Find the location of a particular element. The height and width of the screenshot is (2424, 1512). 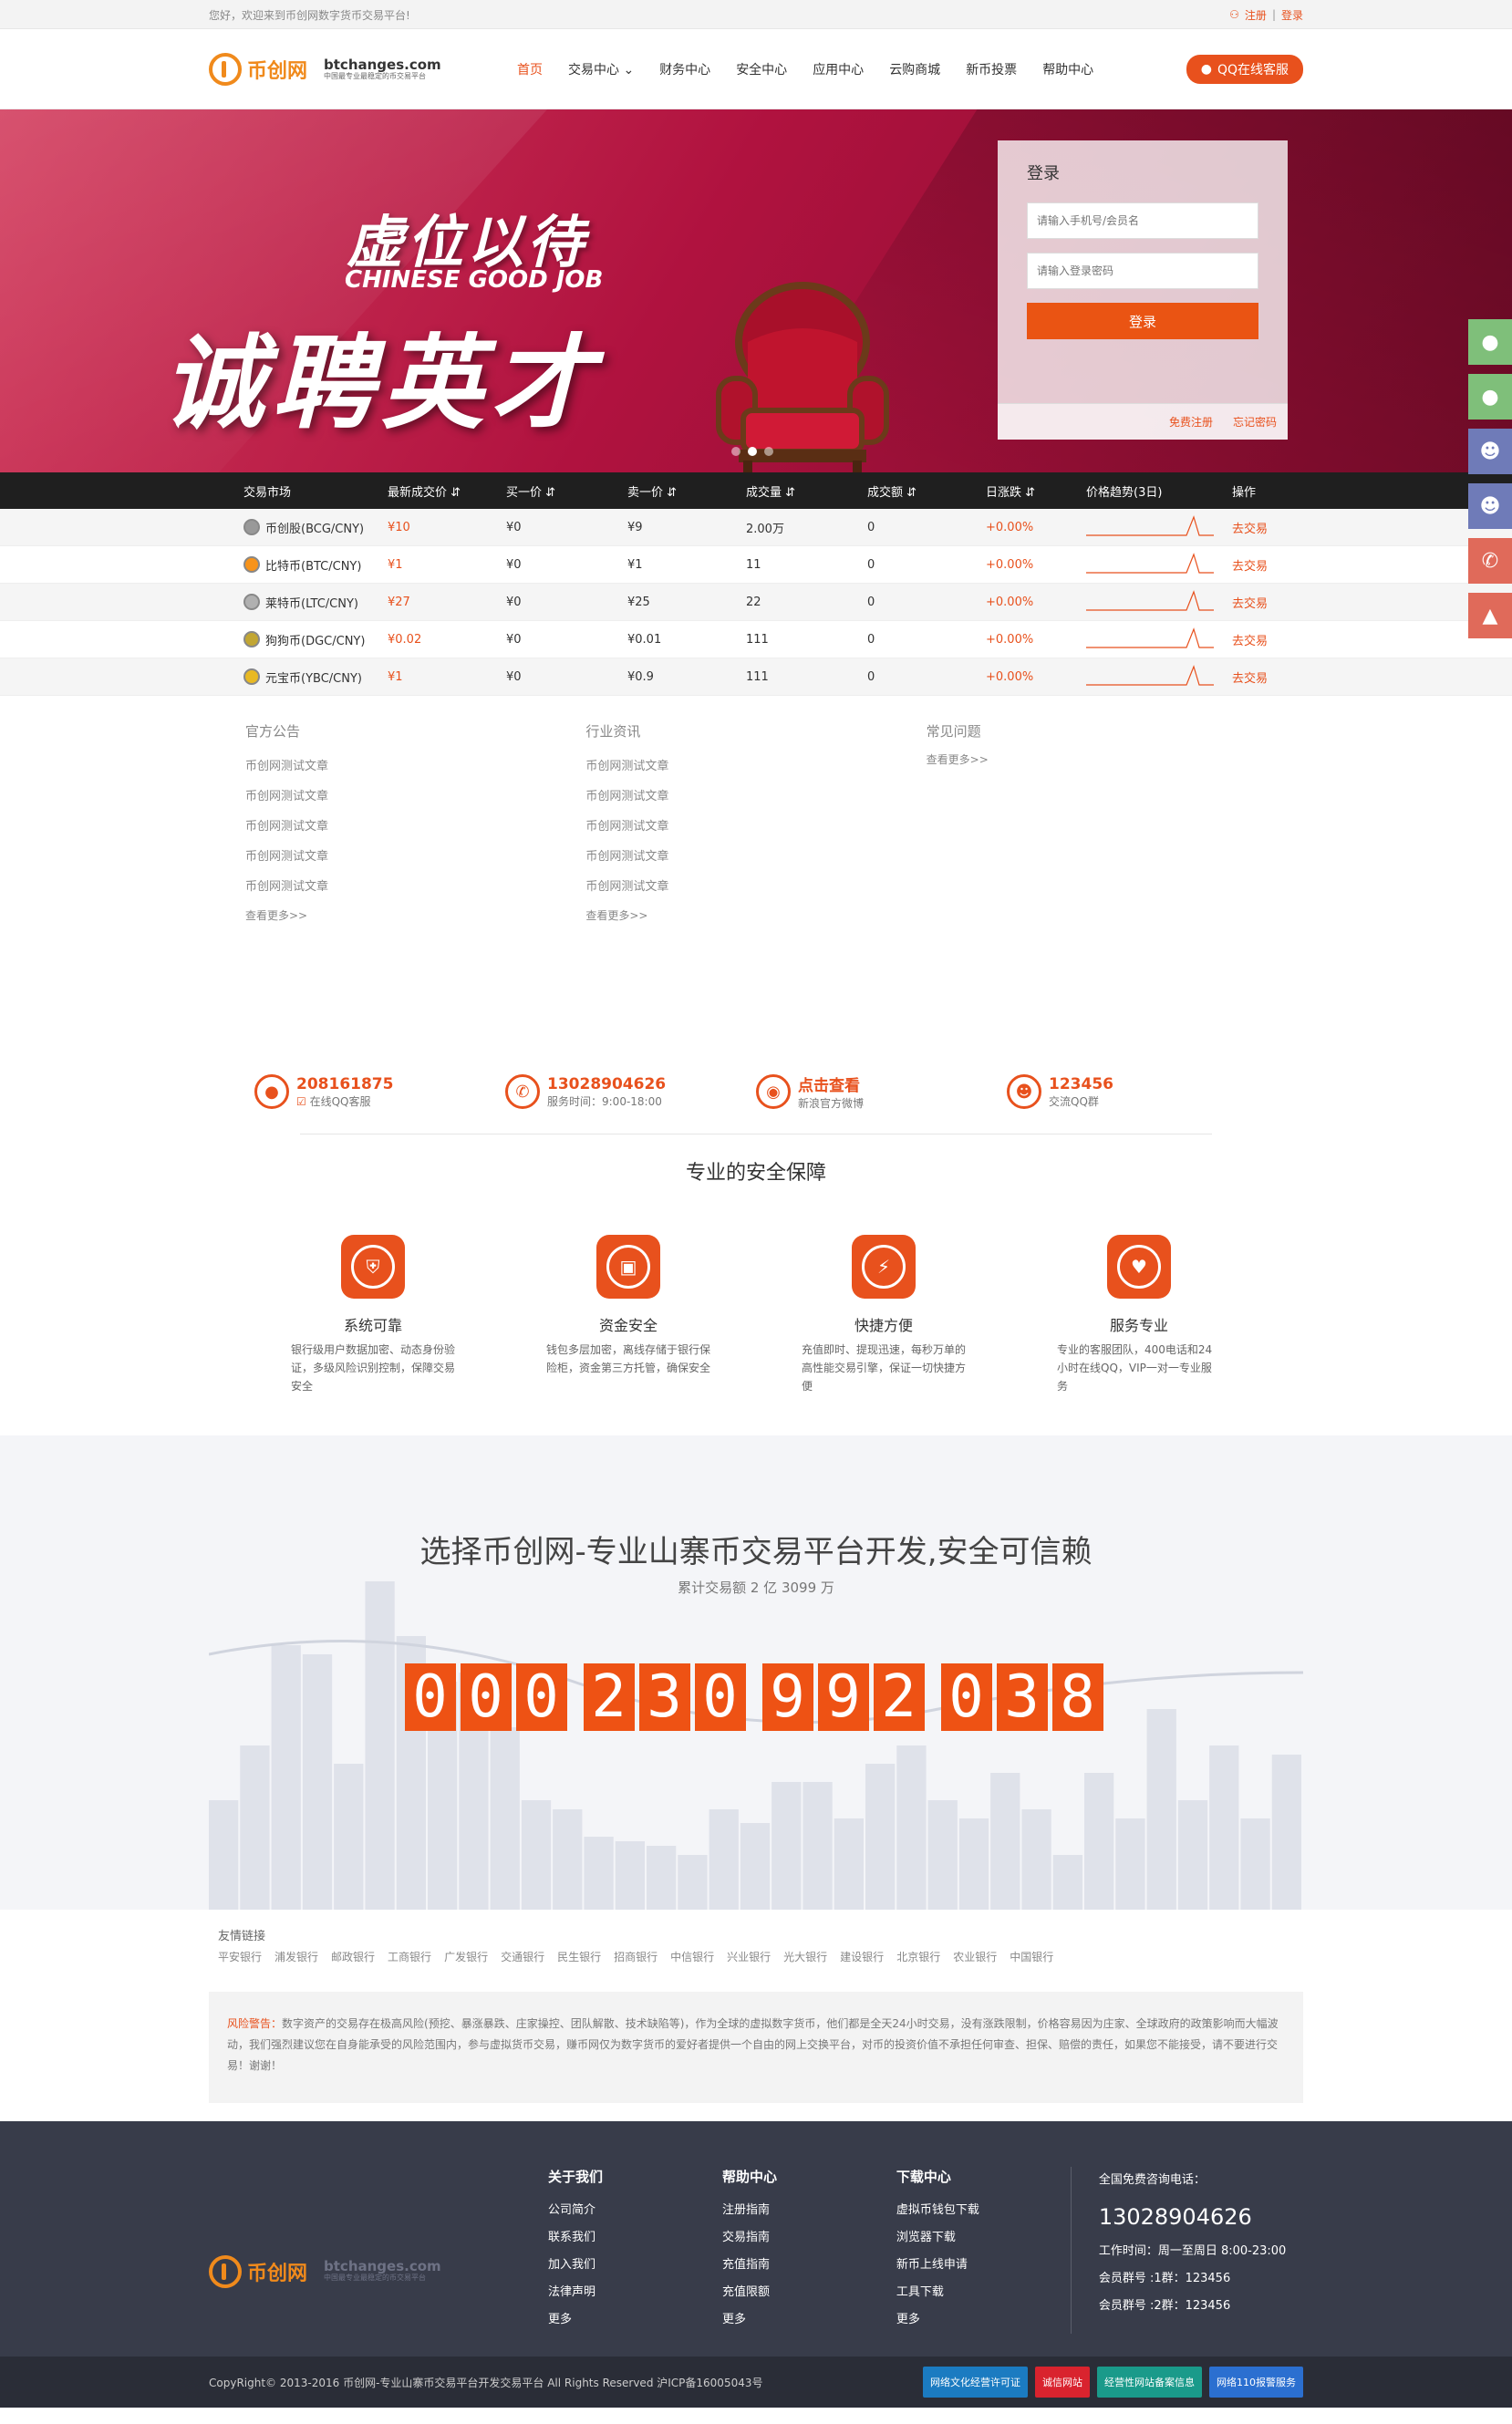

footer-link: 充值限额 is located at coordinates (809, 2292).